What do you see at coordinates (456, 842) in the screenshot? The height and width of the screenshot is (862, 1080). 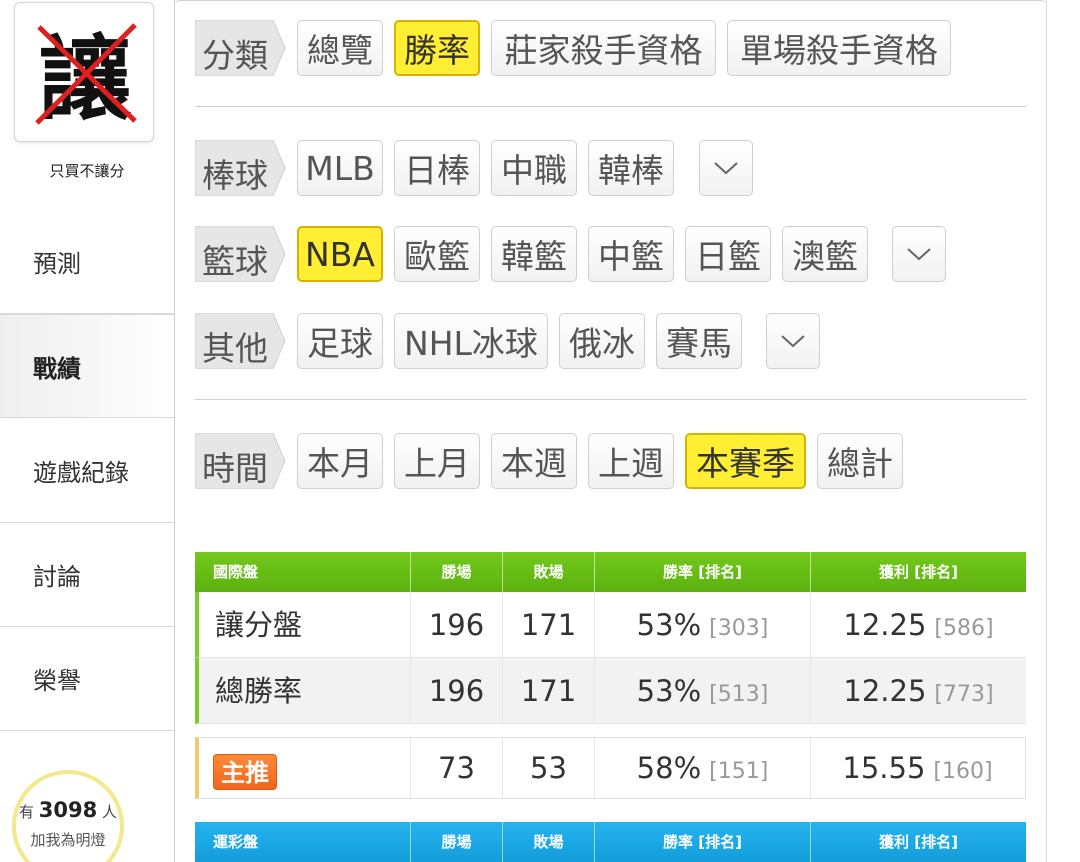 I see `col-header-wins: 勝場` at bounding box center [456, 842].